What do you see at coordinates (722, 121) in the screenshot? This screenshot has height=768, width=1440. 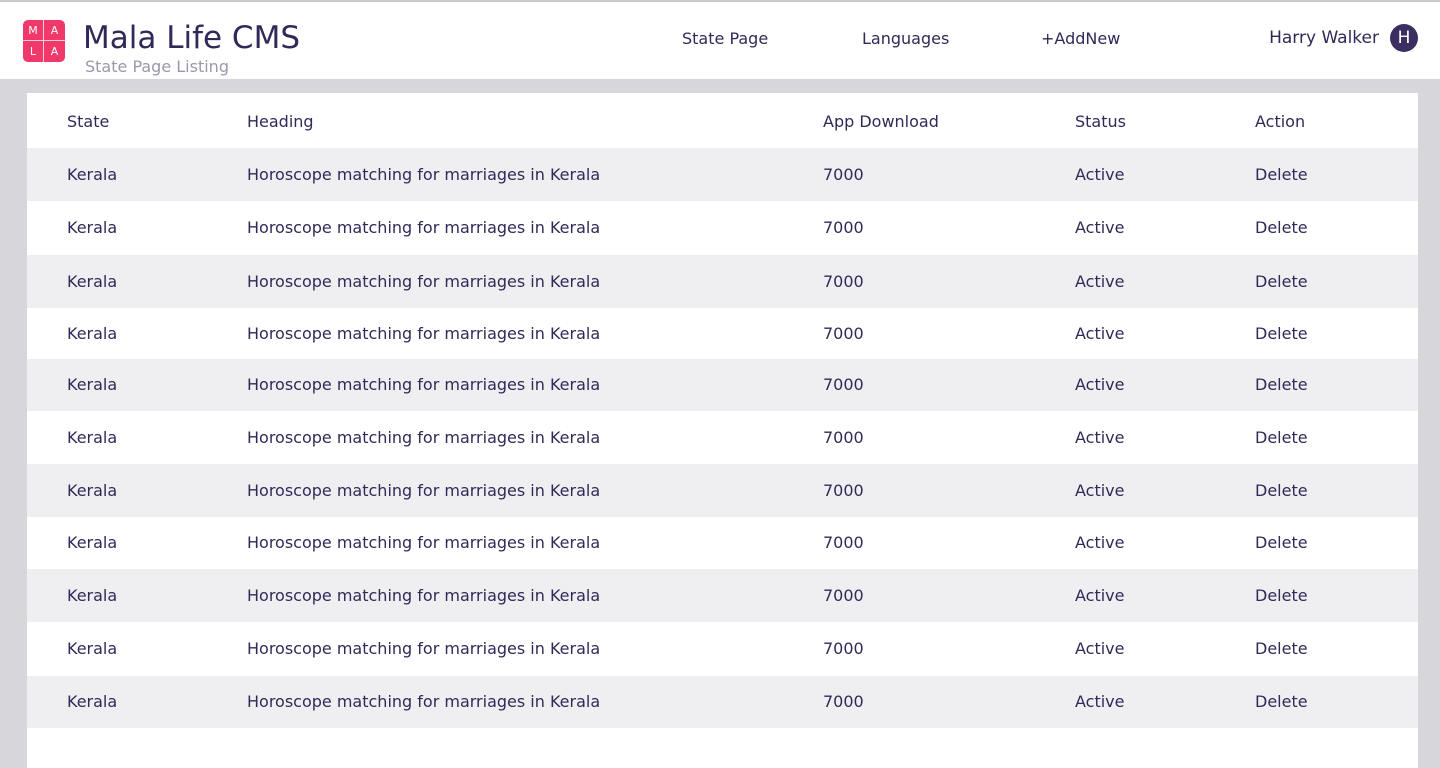 I see `table-header: State Heading App Download Status Action` at bounding box center [722, 121].